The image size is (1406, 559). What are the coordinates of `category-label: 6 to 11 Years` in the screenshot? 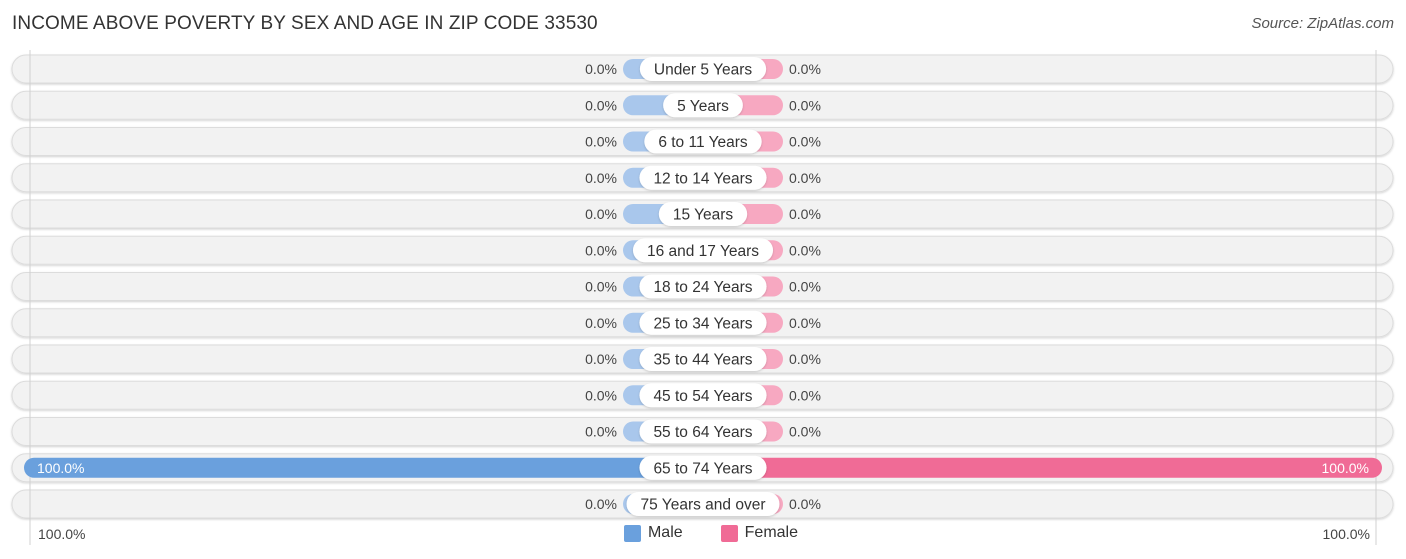 It's located at (703, 142).